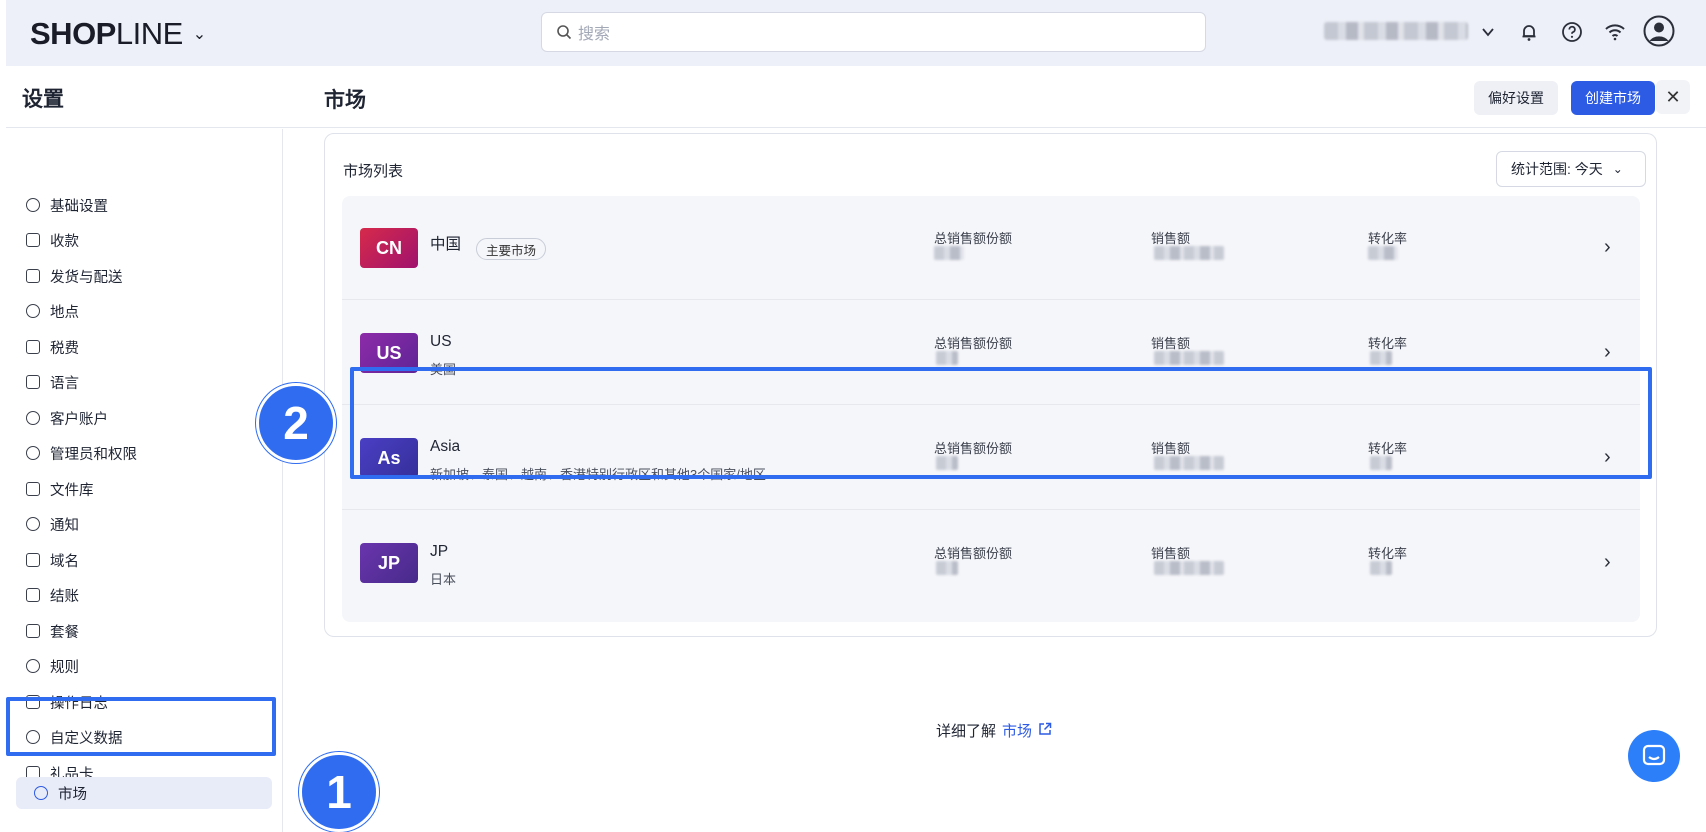 The width and height of the screenshot is (1706, 832). Describe the element at coordinates (67, 205) in the screenshot. I see `sidebar-item-basic: 基础设置` at that location.